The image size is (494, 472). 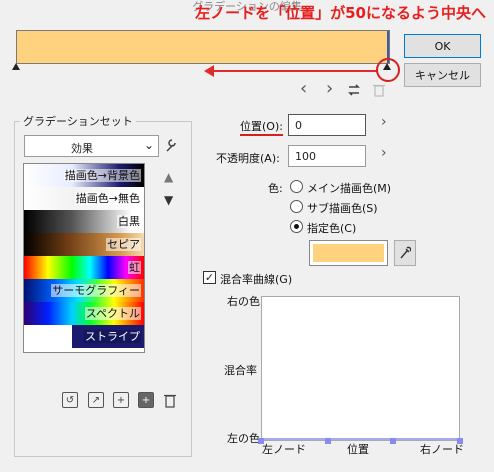 I want to click on preset-item: サーモグラフィー, so click(x=84, y=290).